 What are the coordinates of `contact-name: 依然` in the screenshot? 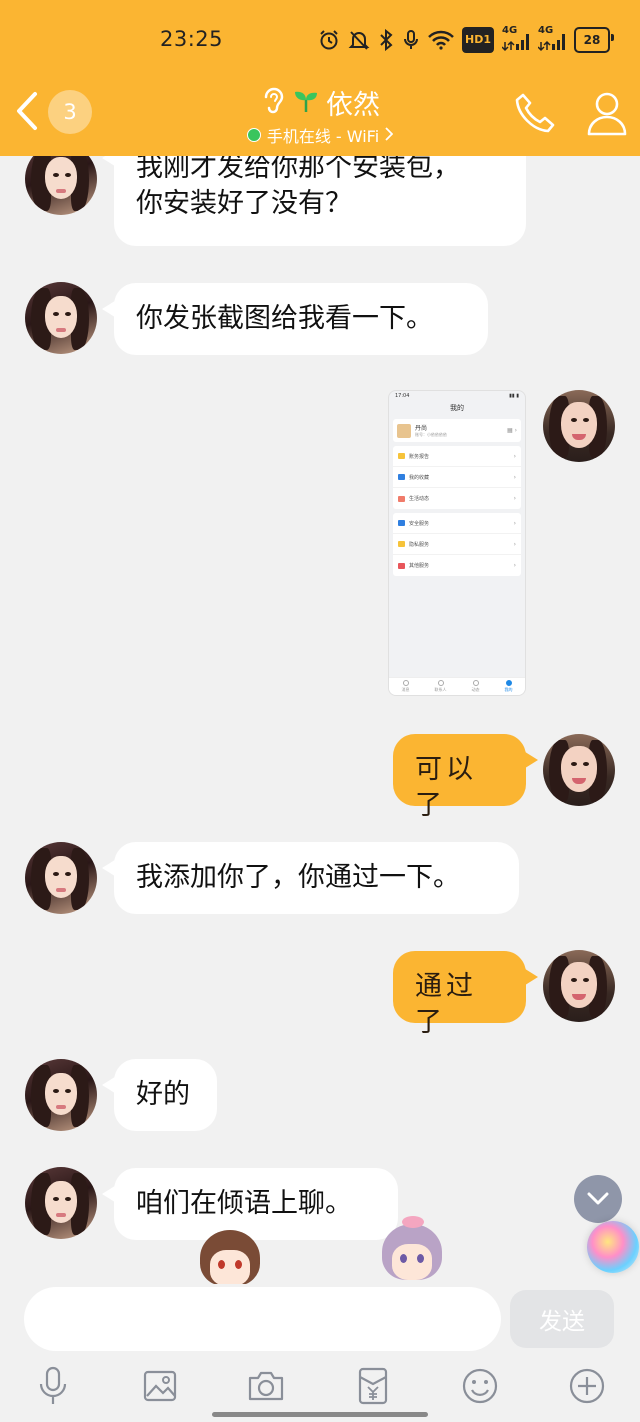 It's located at (353, 105).